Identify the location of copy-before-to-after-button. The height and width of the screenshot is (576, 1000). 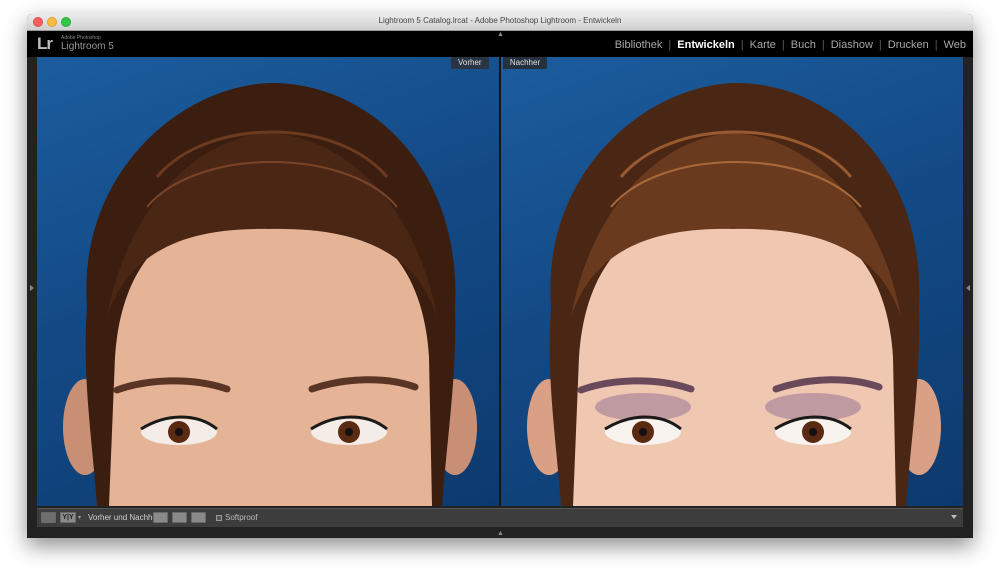
(160, 517).